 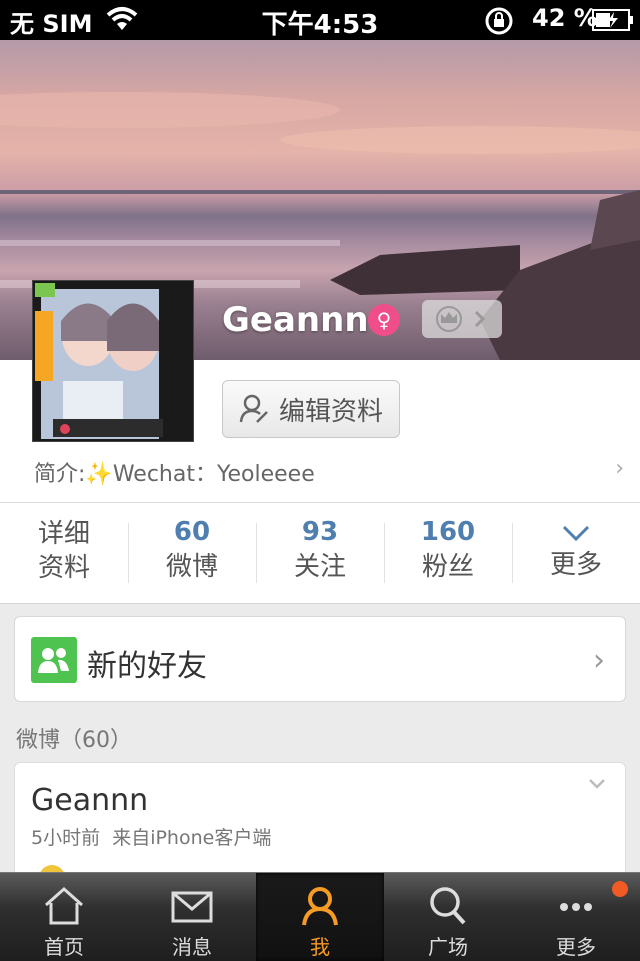 I want to click on following-count: 93, so click(x=320, y=532).